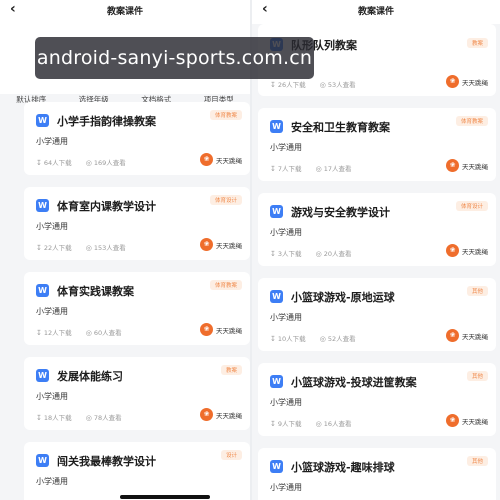 Image resolution: width=500 pixels, height=500 pixels. Describe the element at coordinates (57, 418) in the screenshot. I see `download-count: 18人下载` at that location.